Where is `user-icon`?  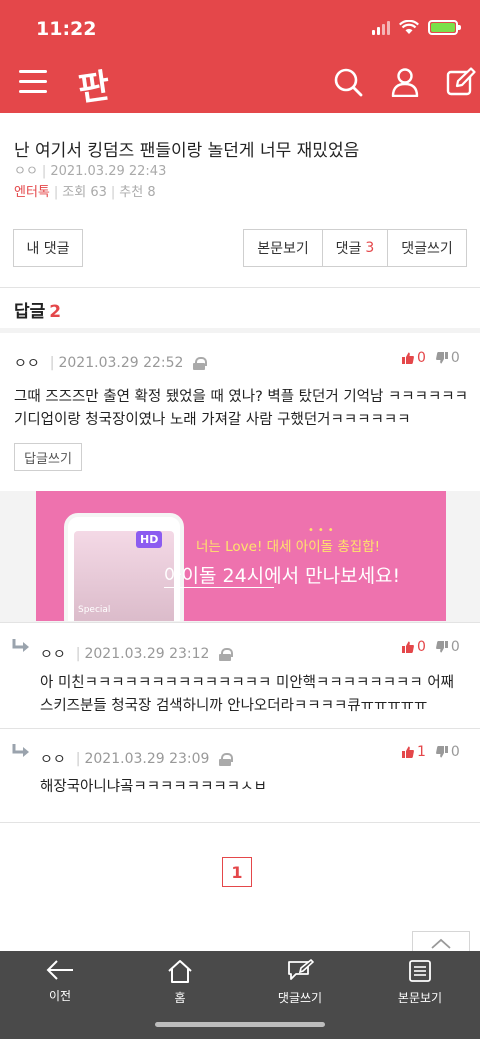
user-icon is located at coordinates (405, 82).